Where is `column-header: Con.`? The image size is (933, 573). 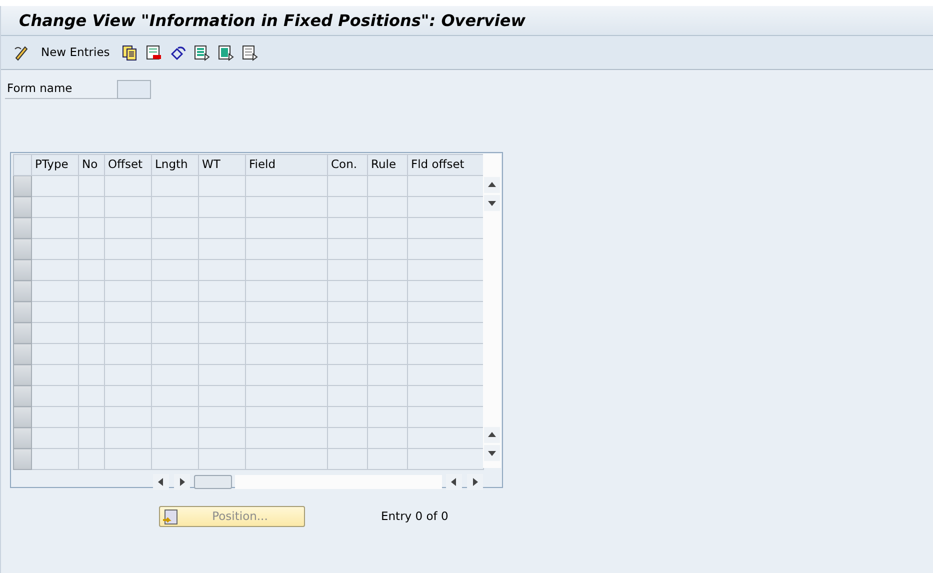 column-header: Con. is located at coordinates (348, 165).